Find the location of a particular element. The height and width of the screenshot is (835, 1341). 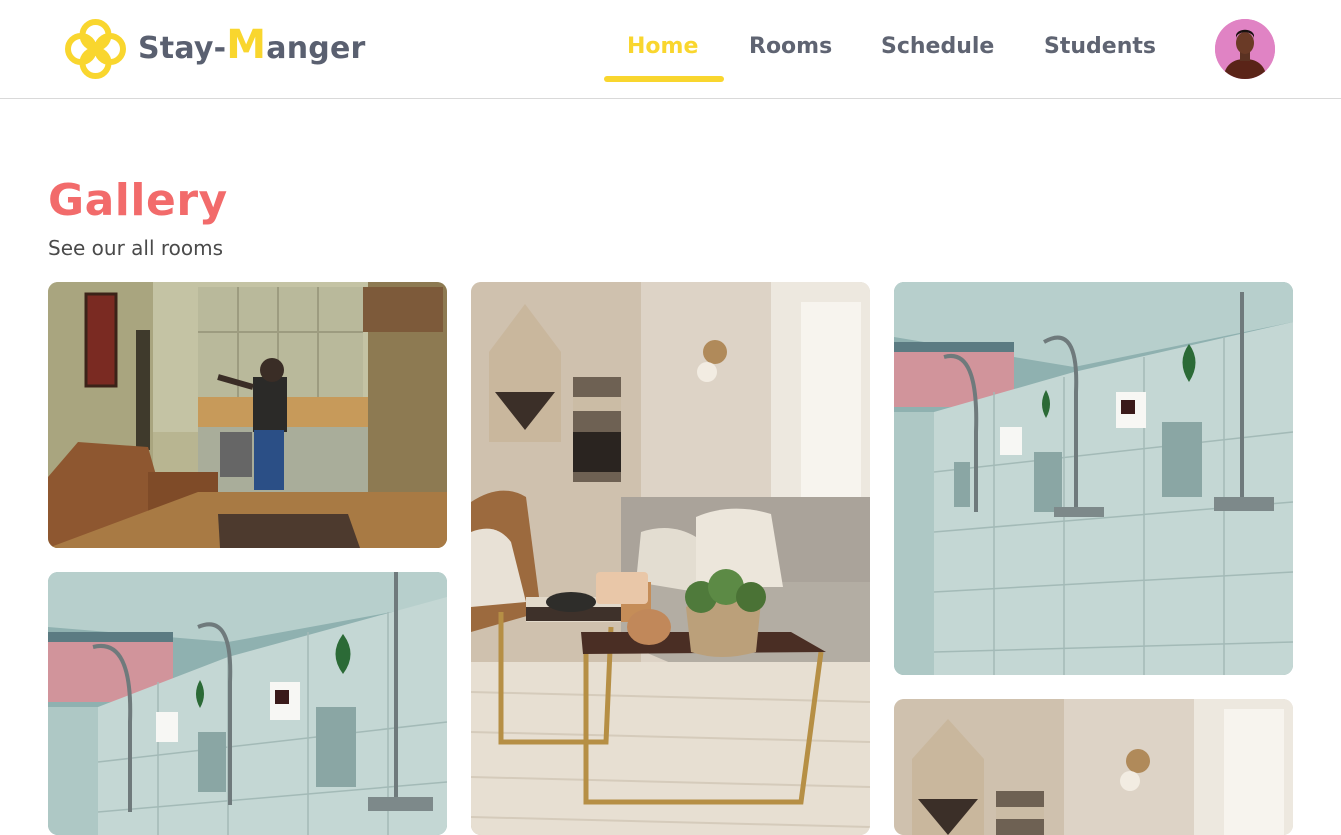

brand-name: Stay-Manger is located at coordinates (252, 45).